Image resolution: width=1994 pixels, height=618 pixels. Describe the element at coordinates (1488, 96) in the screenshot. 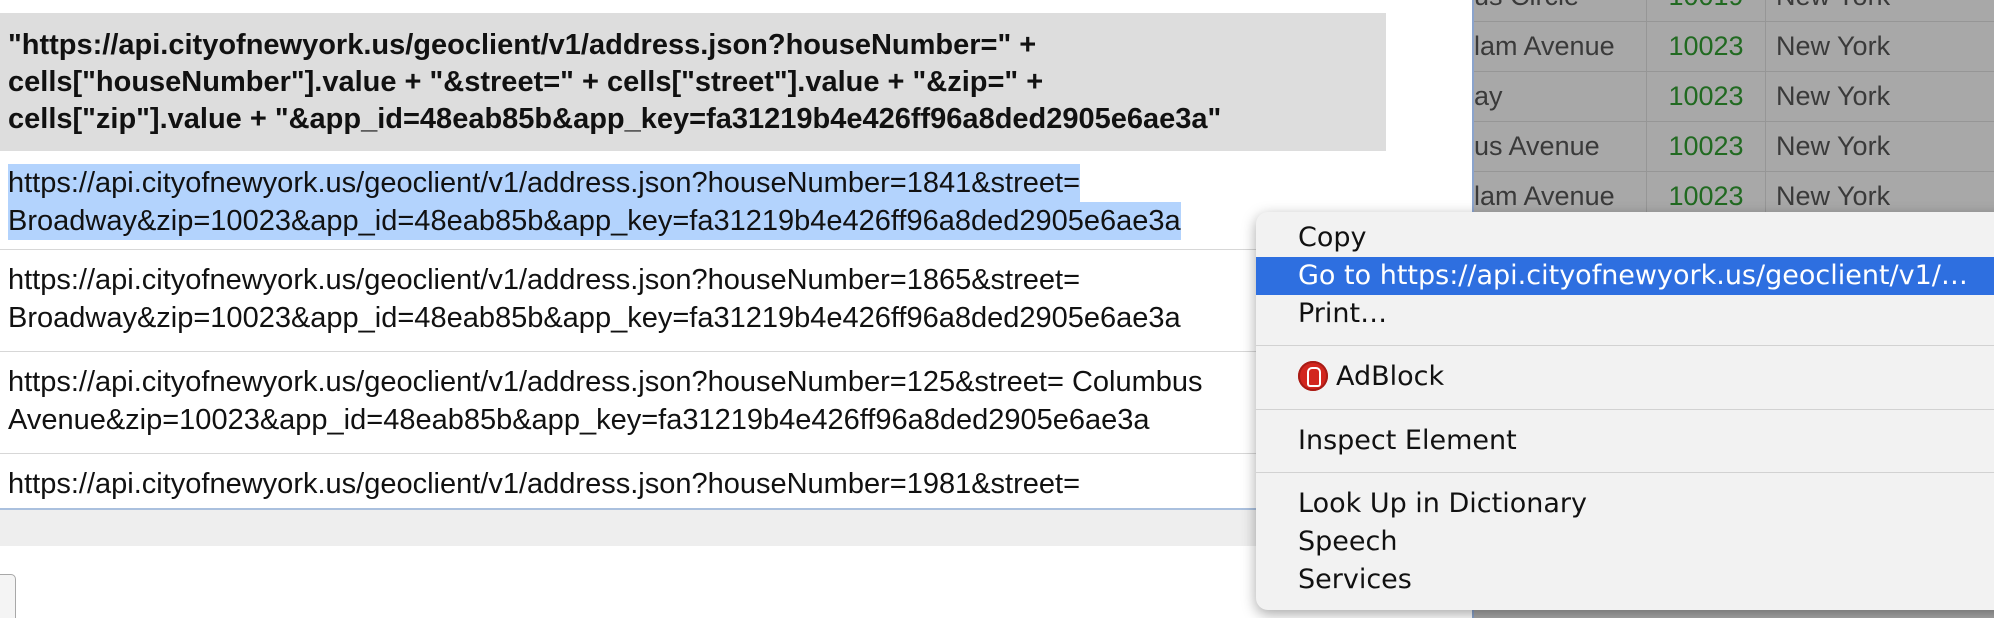

I see `grid-cell-street: ay` at that location.